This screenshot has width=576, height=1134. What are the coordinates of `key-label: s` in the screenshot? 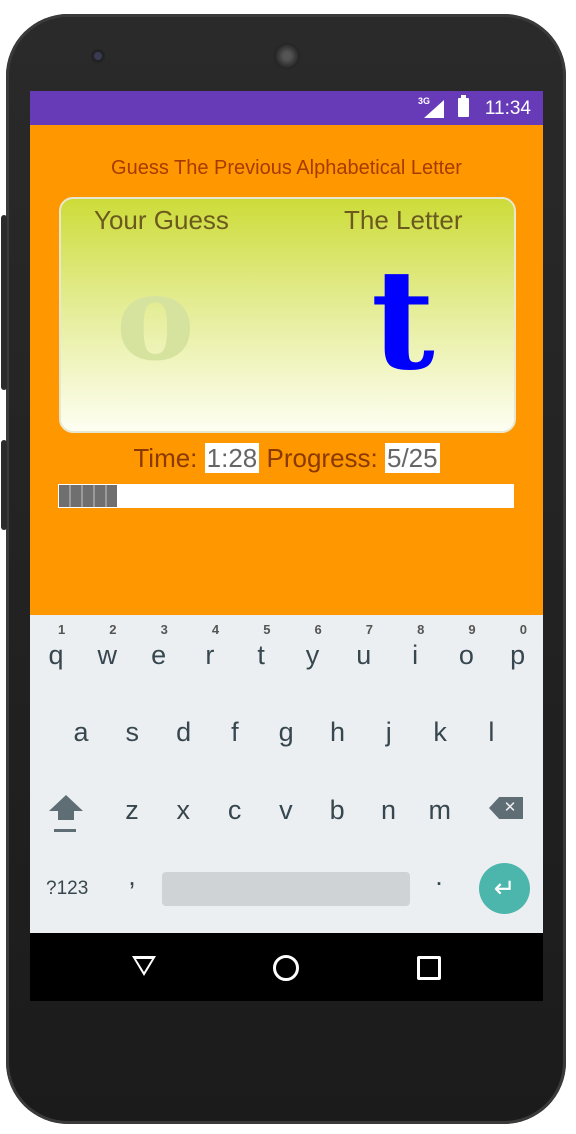 It's located at (132, 732).